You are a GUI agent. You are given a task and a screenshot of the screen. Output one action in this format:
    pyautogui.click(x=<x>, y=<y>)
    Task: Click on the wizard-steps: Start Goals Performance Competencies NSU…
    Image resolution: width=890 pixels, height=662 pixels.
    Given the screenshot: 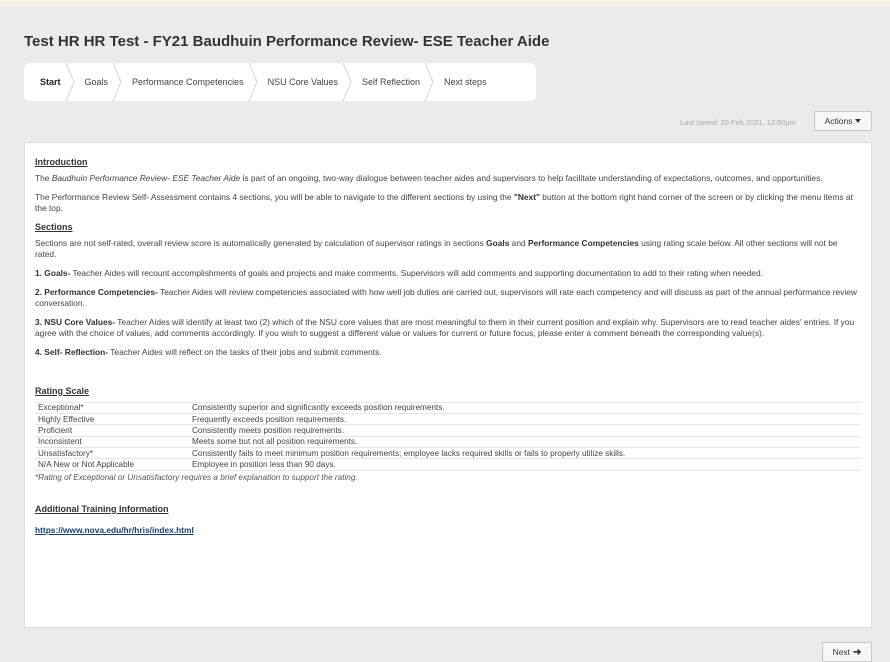 What is the action you would take?
    pyautogui.click(x=280, y=82)
    